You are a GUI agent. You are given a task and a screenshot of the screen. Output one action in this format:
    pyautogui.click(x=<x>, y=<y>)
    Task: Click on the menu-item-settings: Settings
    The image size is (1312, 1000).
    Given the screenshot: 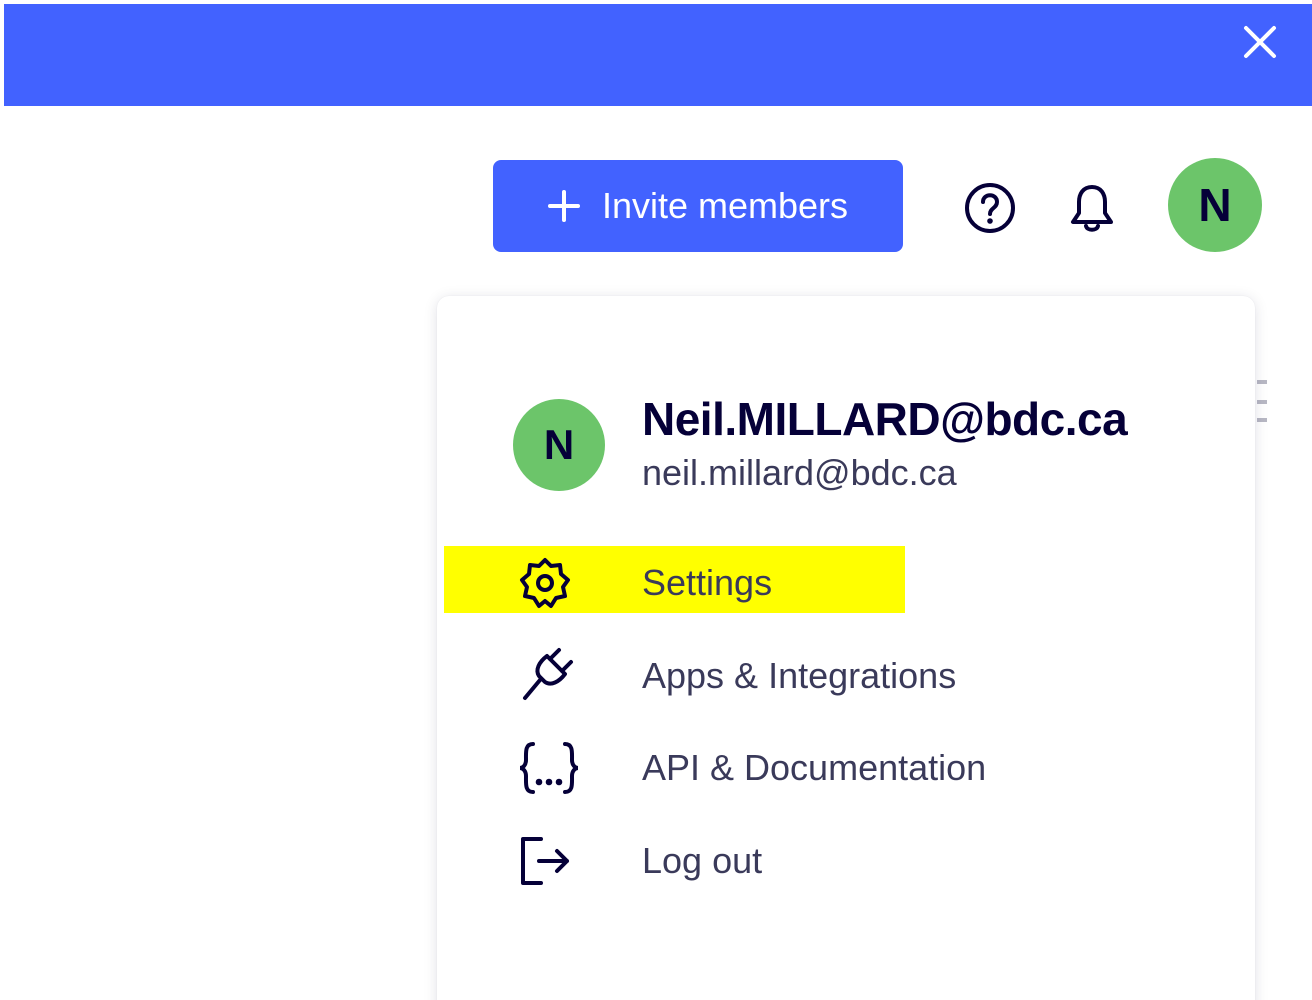 What is the action you would take?
    pyautogui.click(x=867, y=583)
    